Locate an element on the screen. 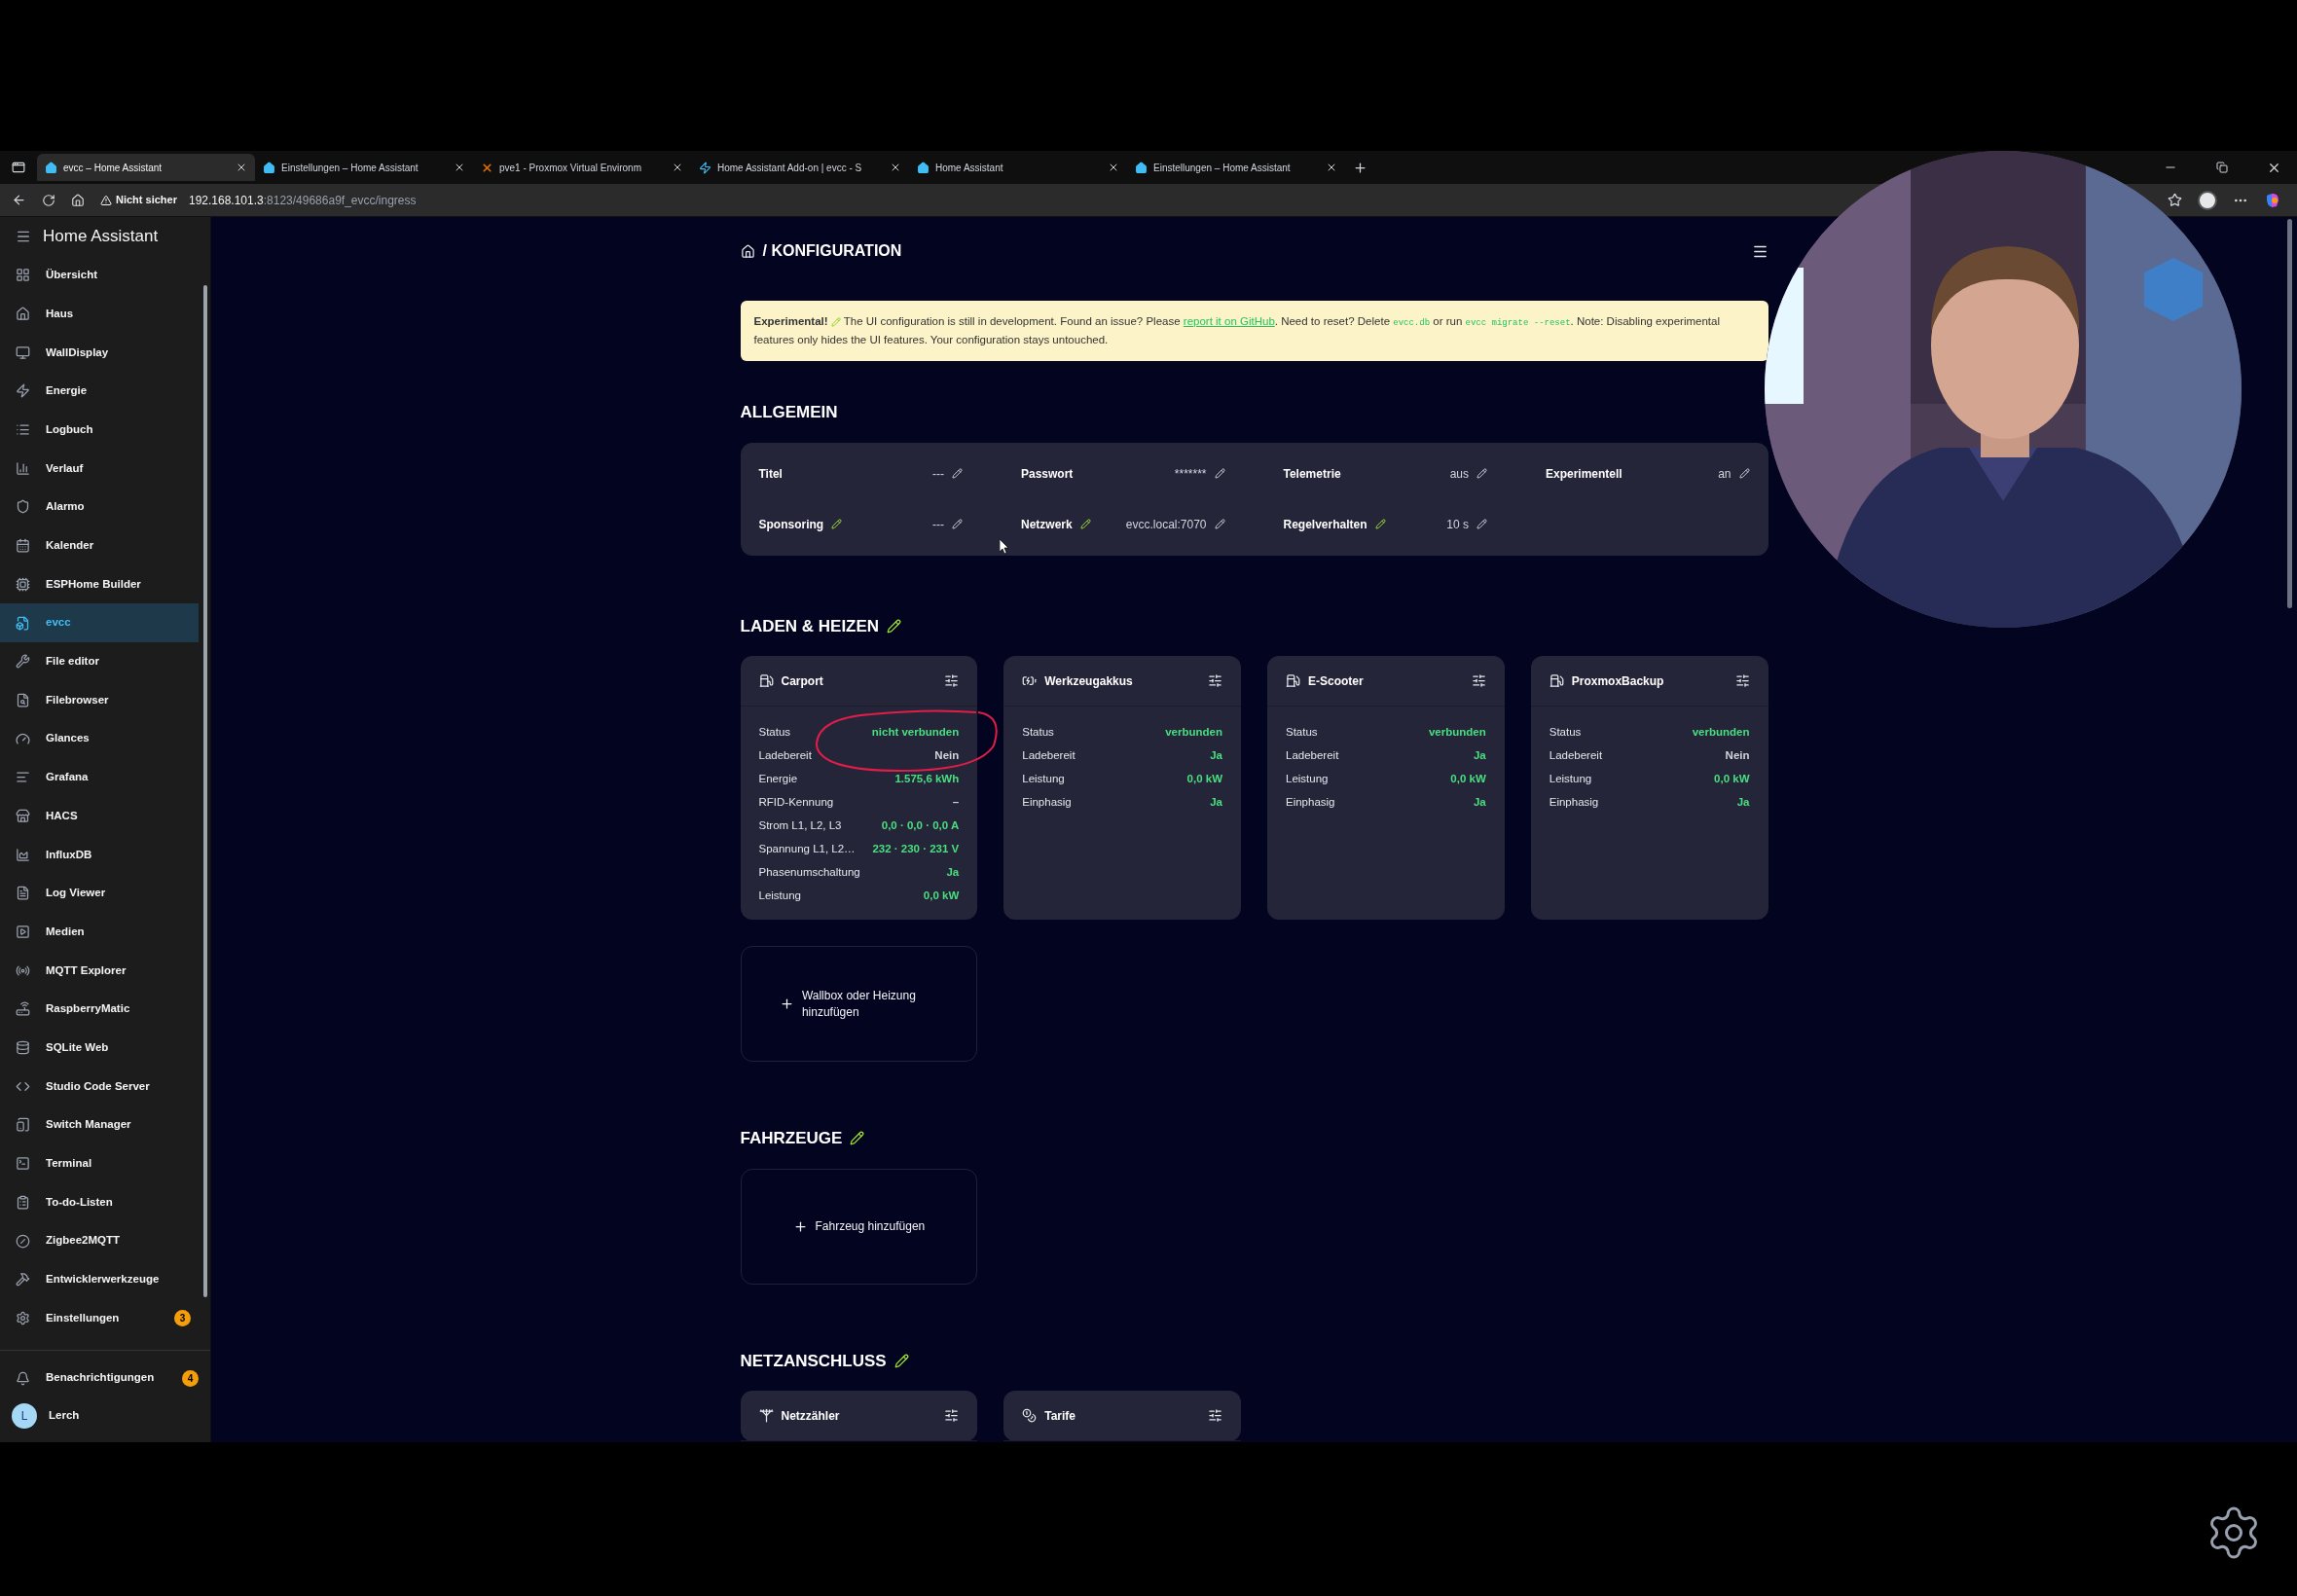 This screenshot has width=2297, height=1596. sidebar-item: RaspberryMatic is located at coordinates (99, 1009).